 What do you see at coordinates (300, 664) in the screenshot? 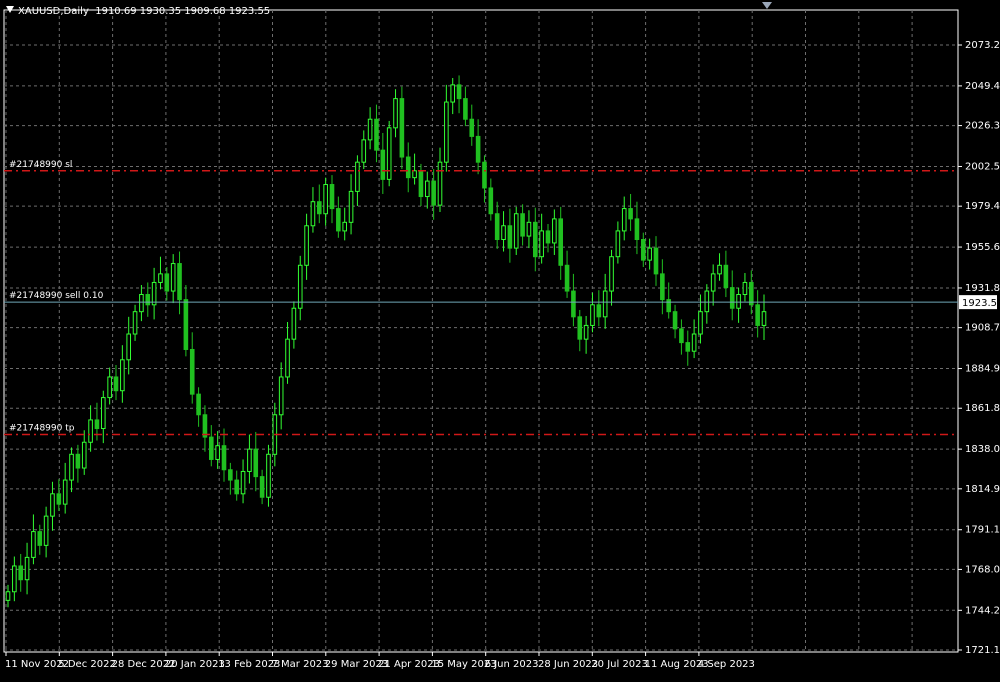
I see `x-tick-label: 7 Mar 2023` at bounding box center [300, 664].